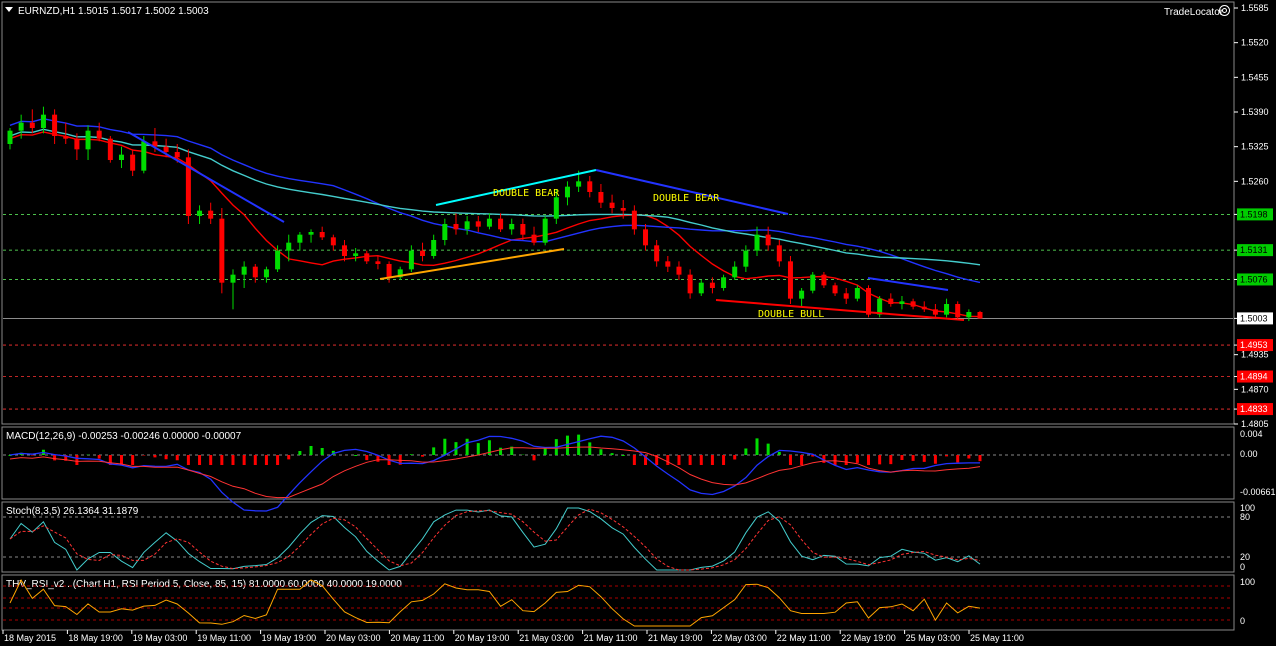  Describe the element at coordinates (611, 638) in the screenshot. I see `time-label-9: 21 May 11:00` at that location.